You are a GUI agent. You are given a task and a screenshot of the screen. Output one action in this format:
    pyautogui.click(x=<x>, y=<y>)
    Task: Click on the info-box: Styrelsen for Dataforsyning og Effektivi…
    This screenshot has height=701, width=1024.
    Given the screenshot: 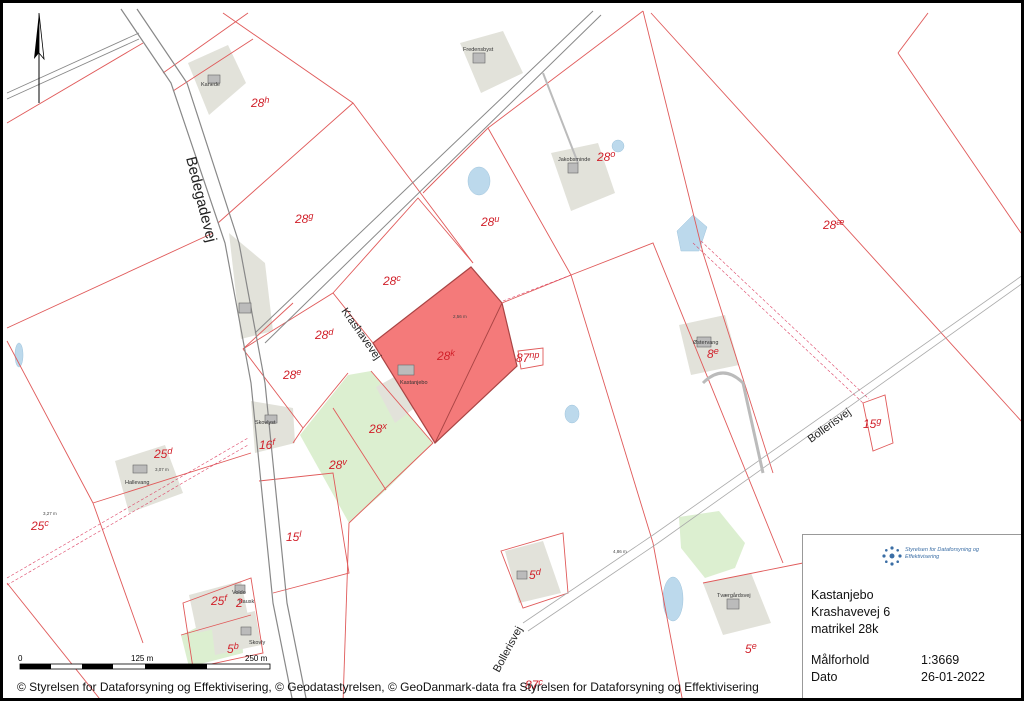 What is the action you would take?
    pyautogui.click(x=911, y=616)
    